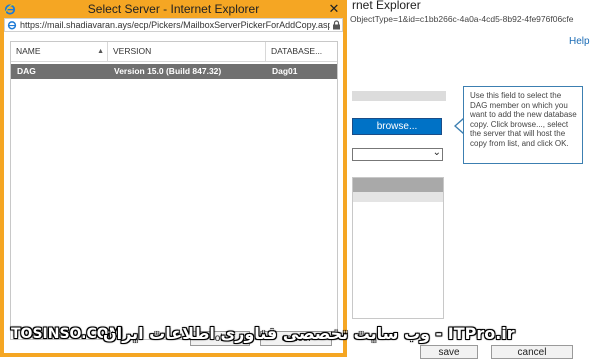 The image size is (594, 360). What do you see at coordinates (397, 154) in the screenshot?
I see `server-dropdown: ⌄` at bounding box center [397, 154].